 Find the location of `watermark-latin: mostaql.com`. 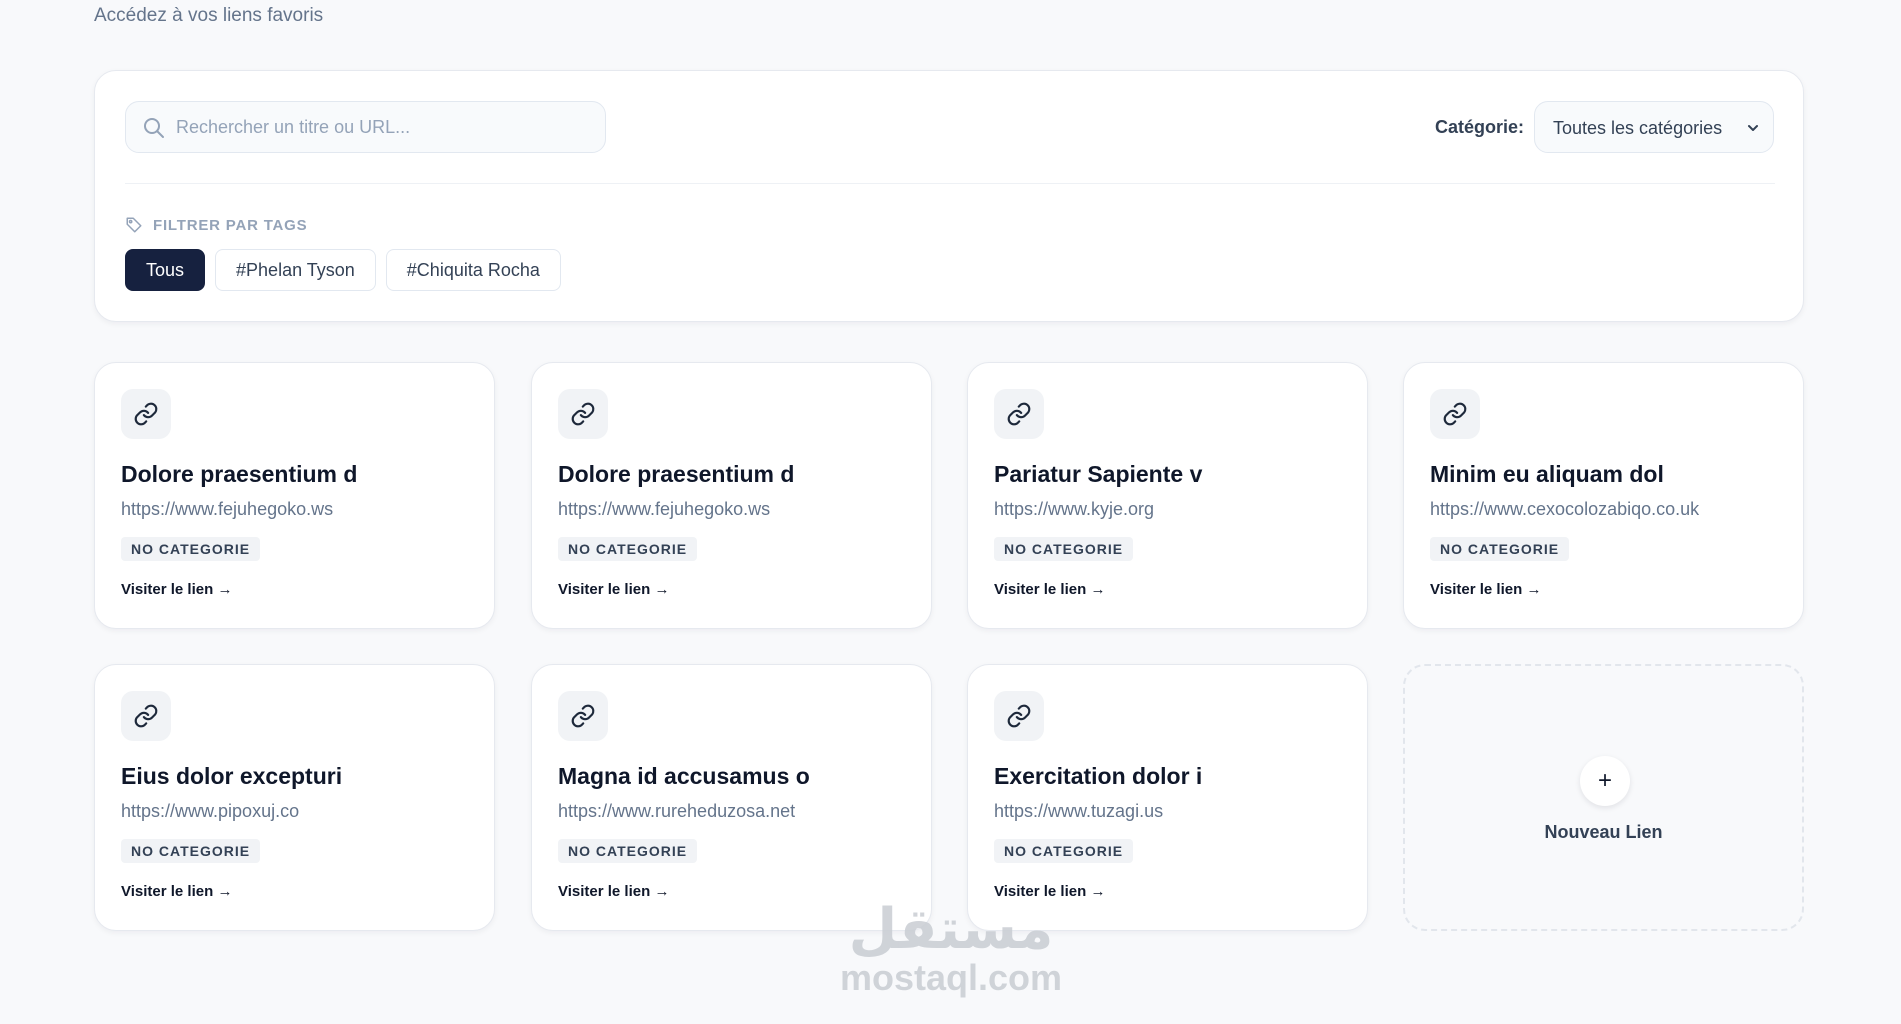

watermark-latin: mostaql.com is located at coordinates (951, 977).